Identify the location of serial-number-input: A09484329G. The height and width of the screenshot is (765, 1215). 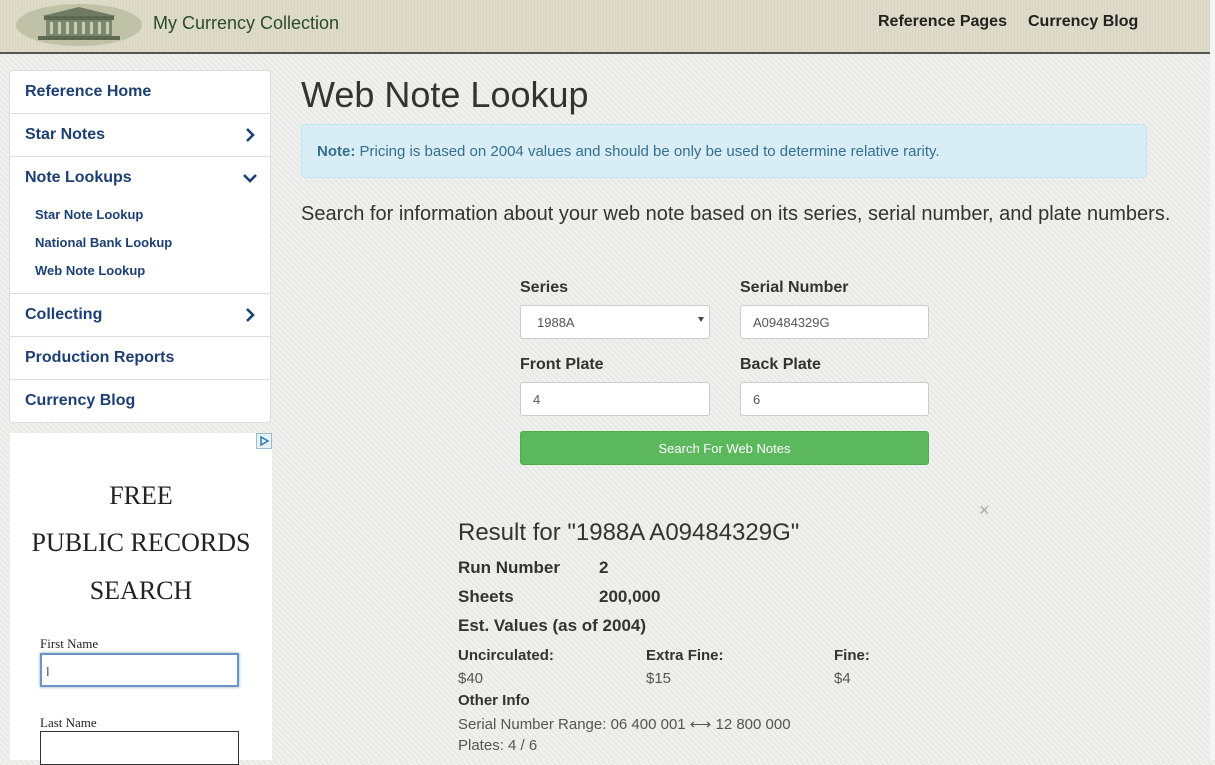
(834, 322).